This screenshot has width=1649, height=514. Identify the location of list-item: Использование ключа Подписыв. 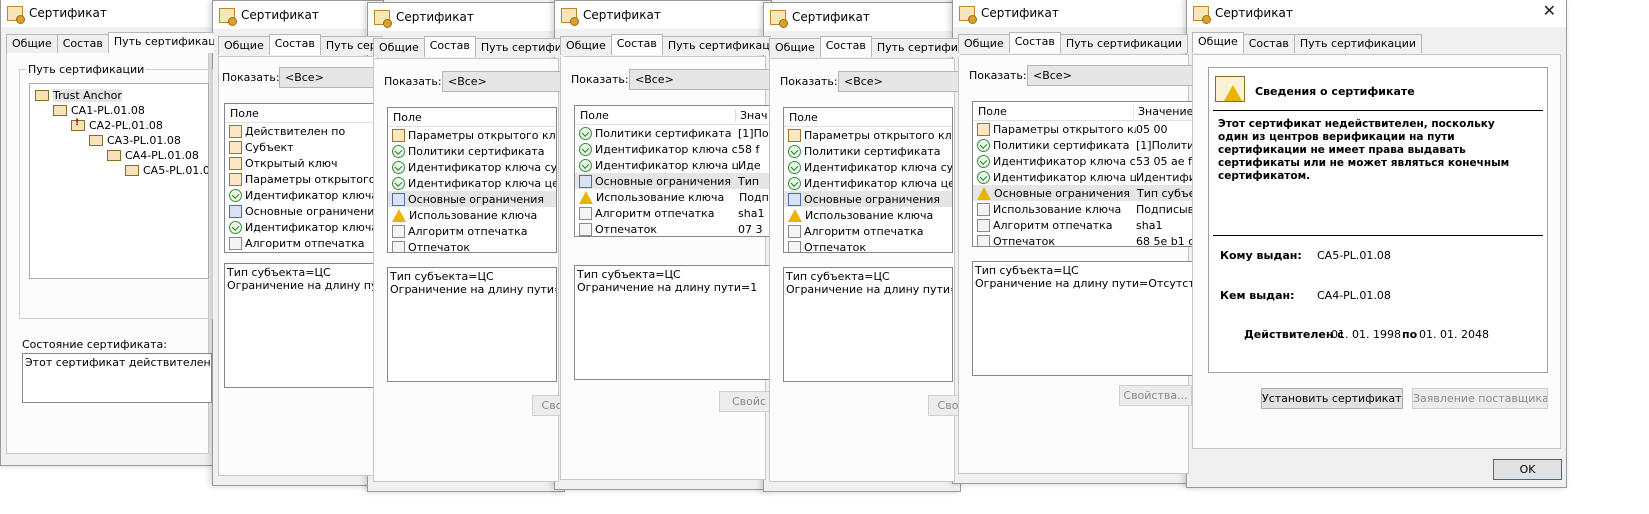
(1083, 209).